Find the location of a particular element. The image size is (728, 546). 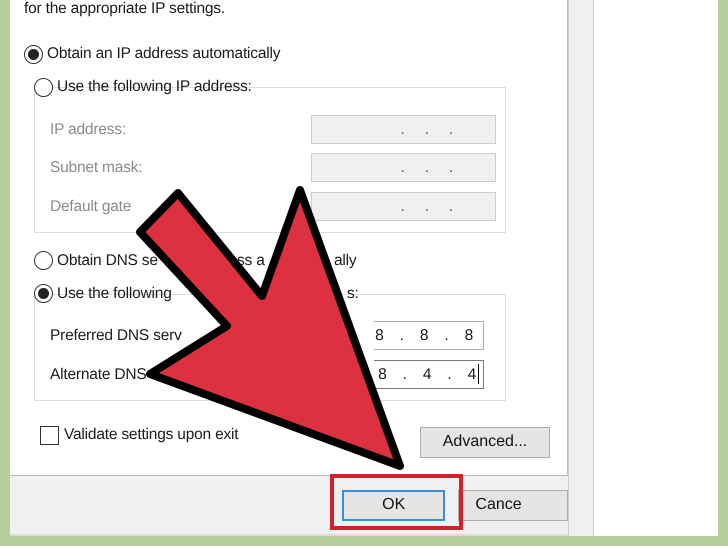

checkbox-label: Validate settings upon exit is located at coordinates (151, 435).